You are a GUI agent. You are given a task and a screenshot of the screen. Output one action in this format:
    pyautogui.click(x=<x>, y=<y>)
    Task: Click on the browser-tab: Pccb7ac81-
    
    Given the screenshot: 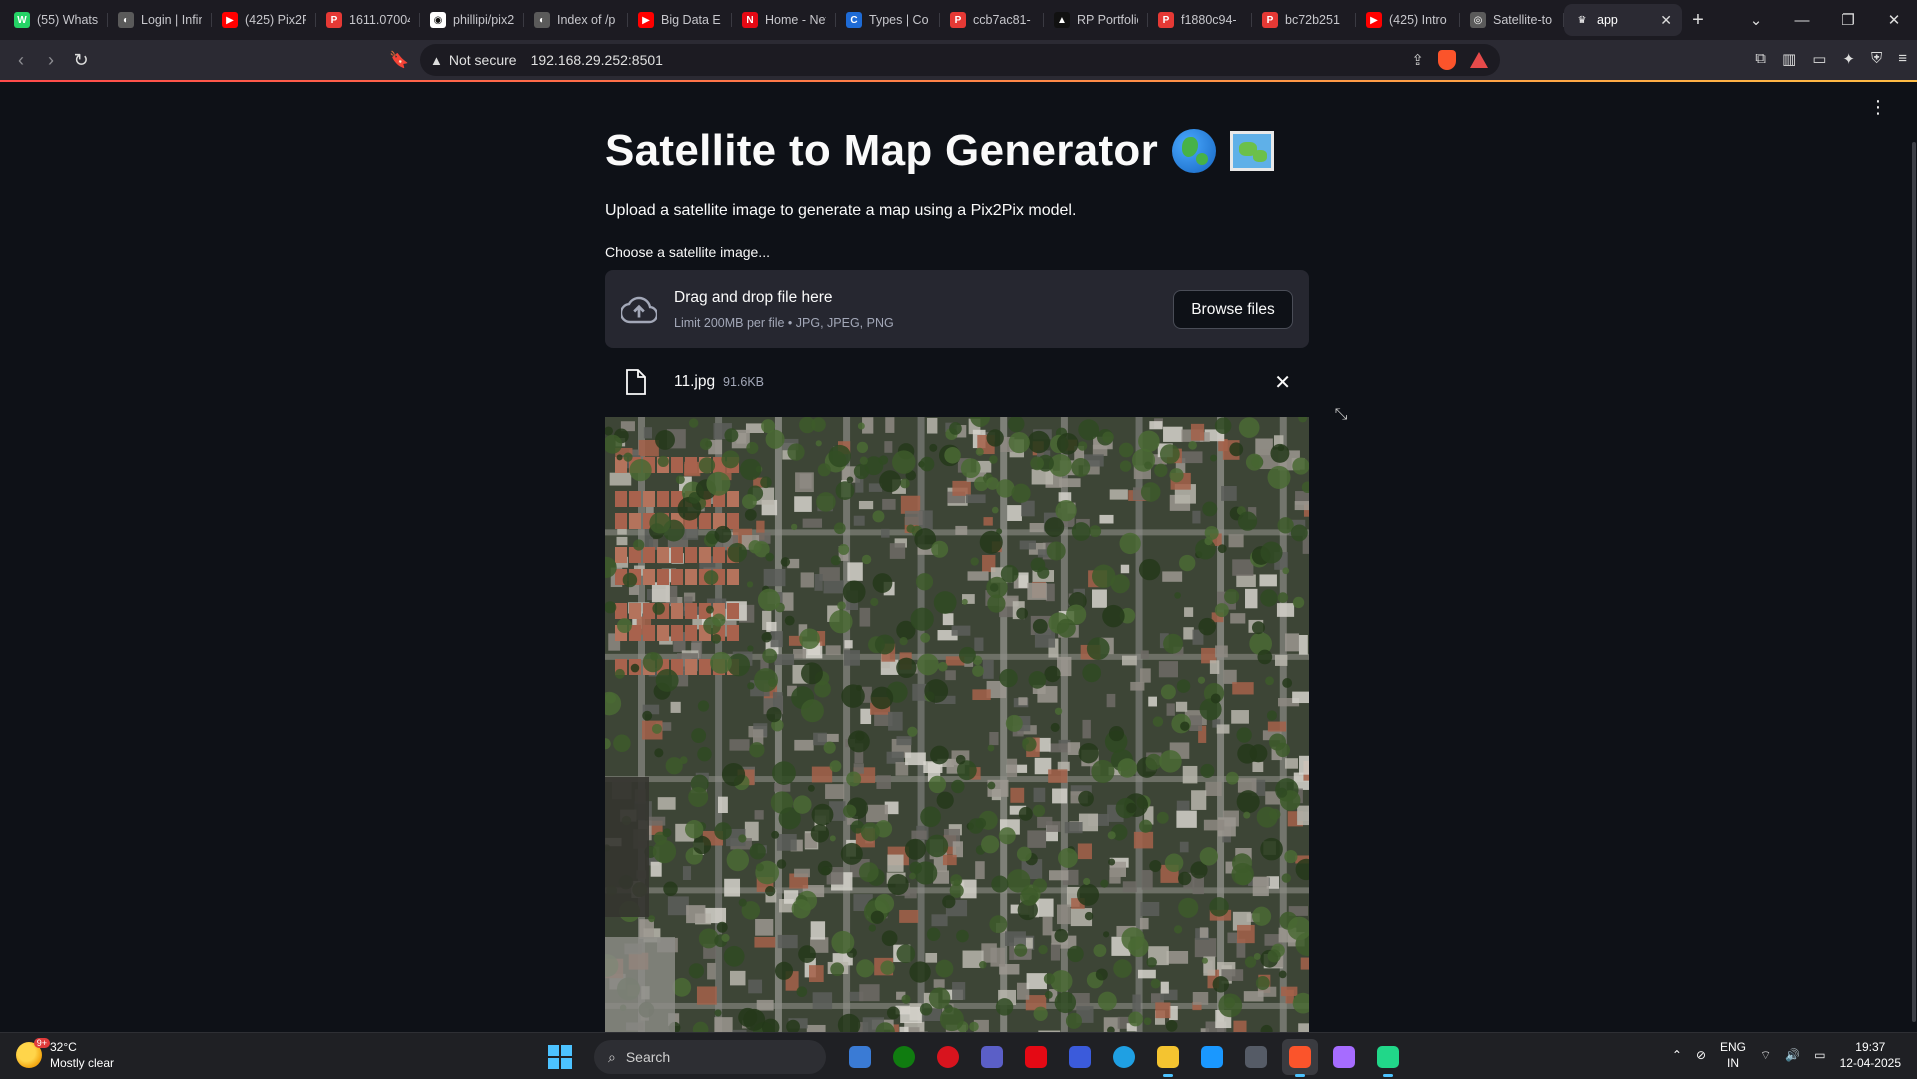 What is the action you would take?
    pyautogui.click(x=992, y=20)
    